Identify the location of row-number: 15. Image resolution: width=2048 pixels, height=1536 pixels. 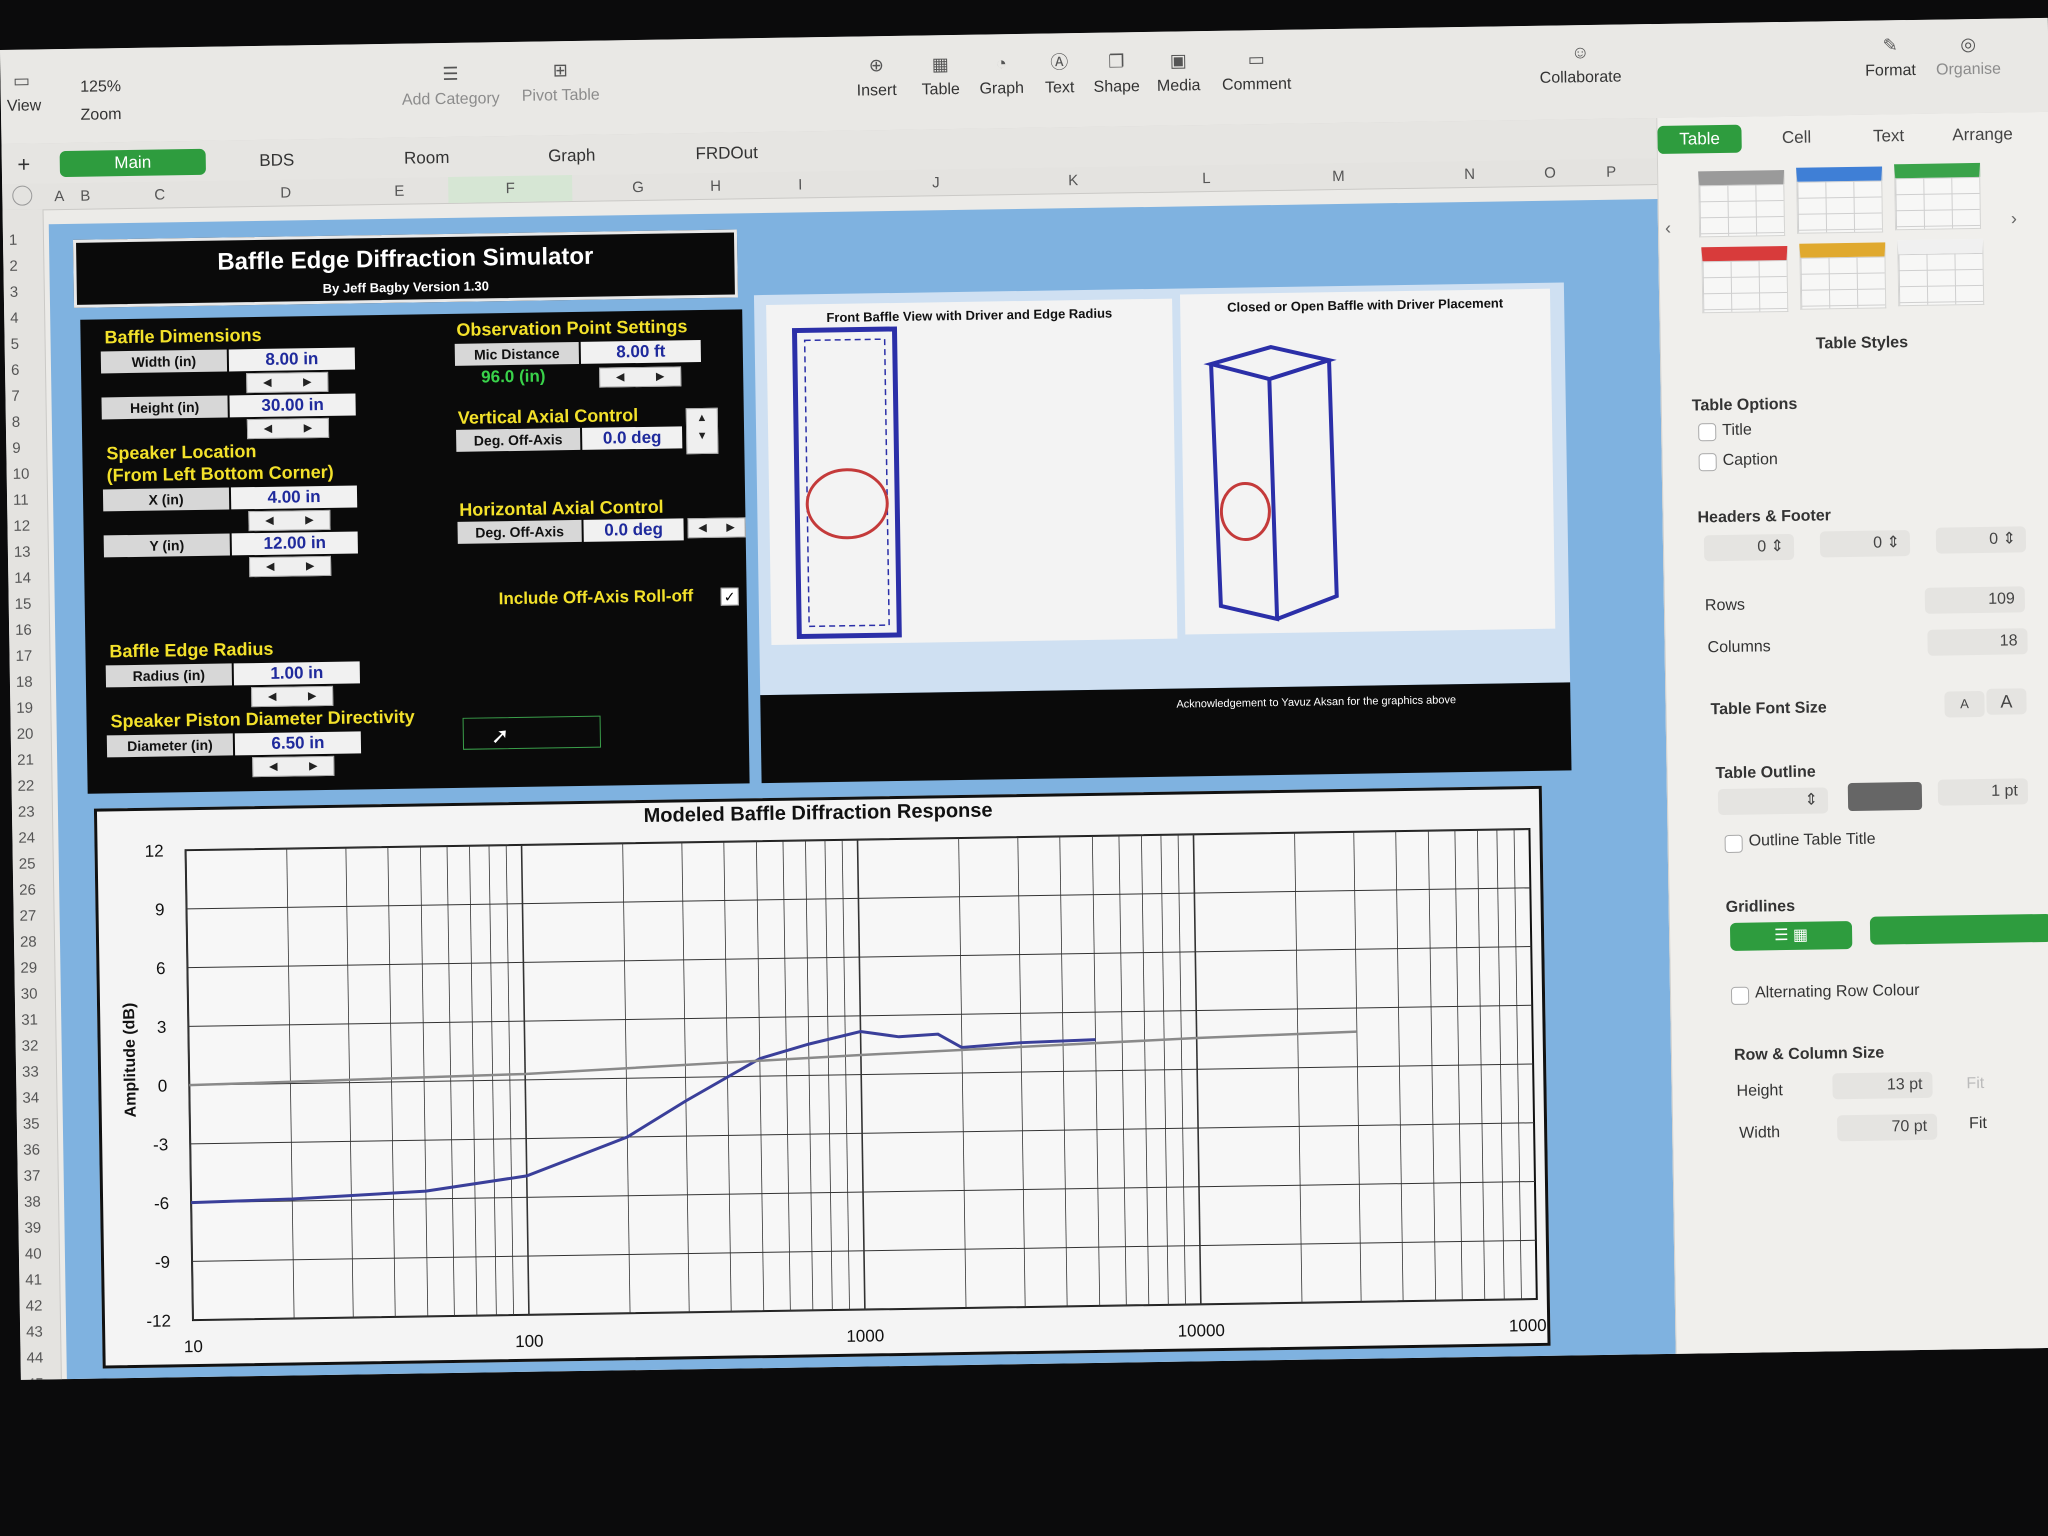
(23, 604).